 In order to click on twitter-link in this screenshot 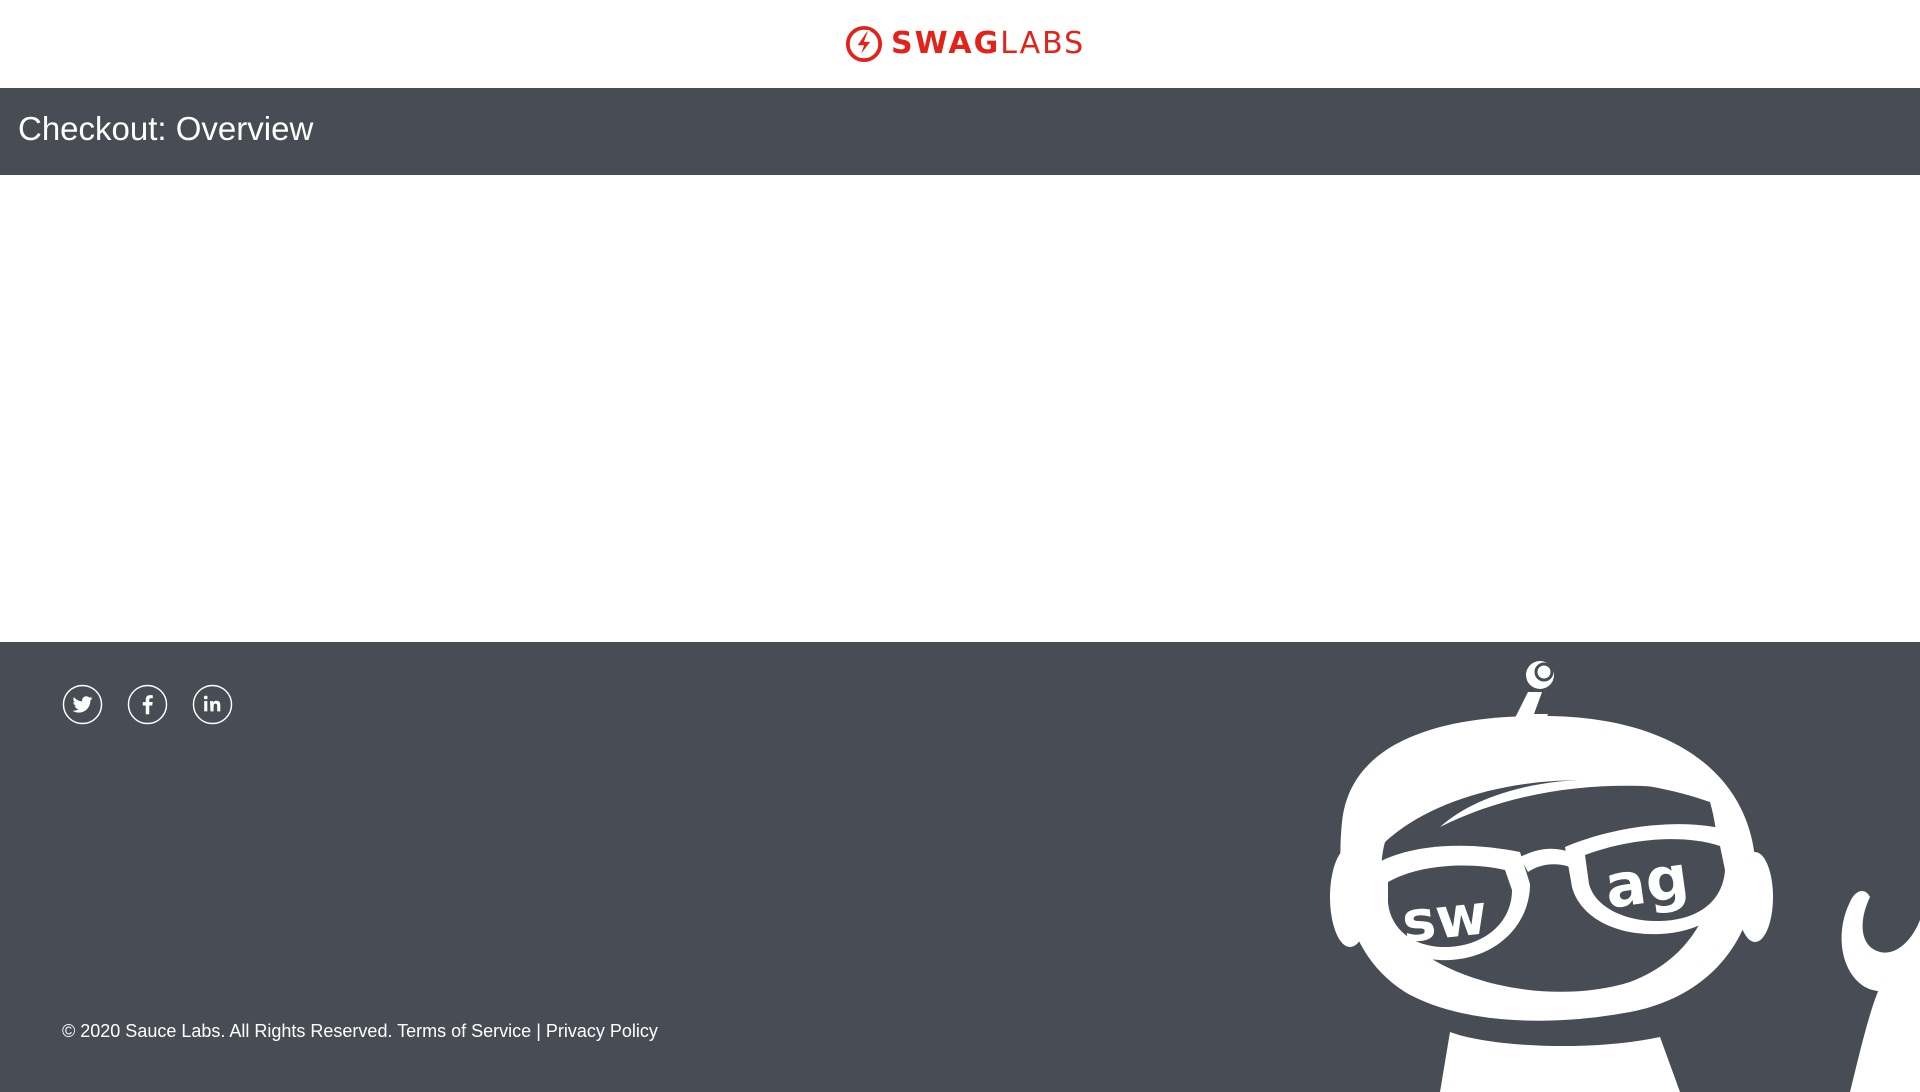, I will do `click(82, 704)`.